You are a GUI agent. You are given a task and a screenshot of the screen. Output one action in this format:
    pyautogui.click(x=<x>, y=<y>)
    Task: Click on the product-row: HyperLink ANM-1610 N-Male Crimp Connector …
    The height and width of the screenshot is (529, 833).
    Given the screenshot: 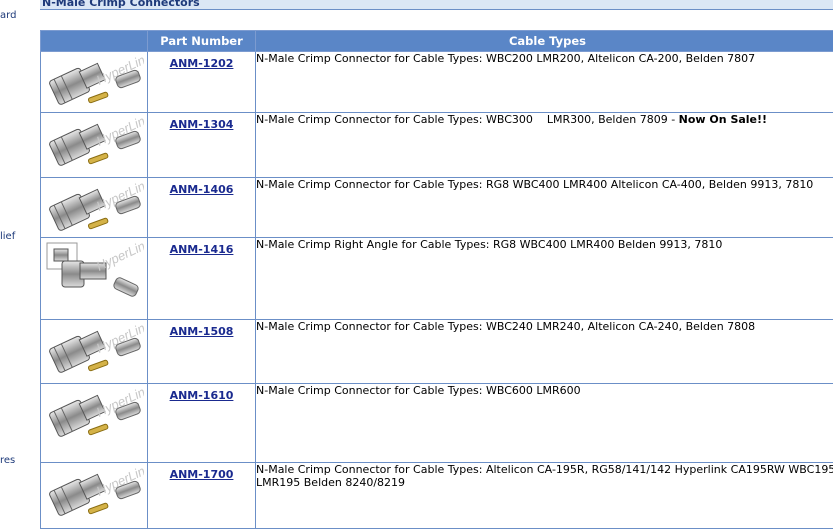 What is the action you would take?
    pyautogui.click(x=437, y=423)
    